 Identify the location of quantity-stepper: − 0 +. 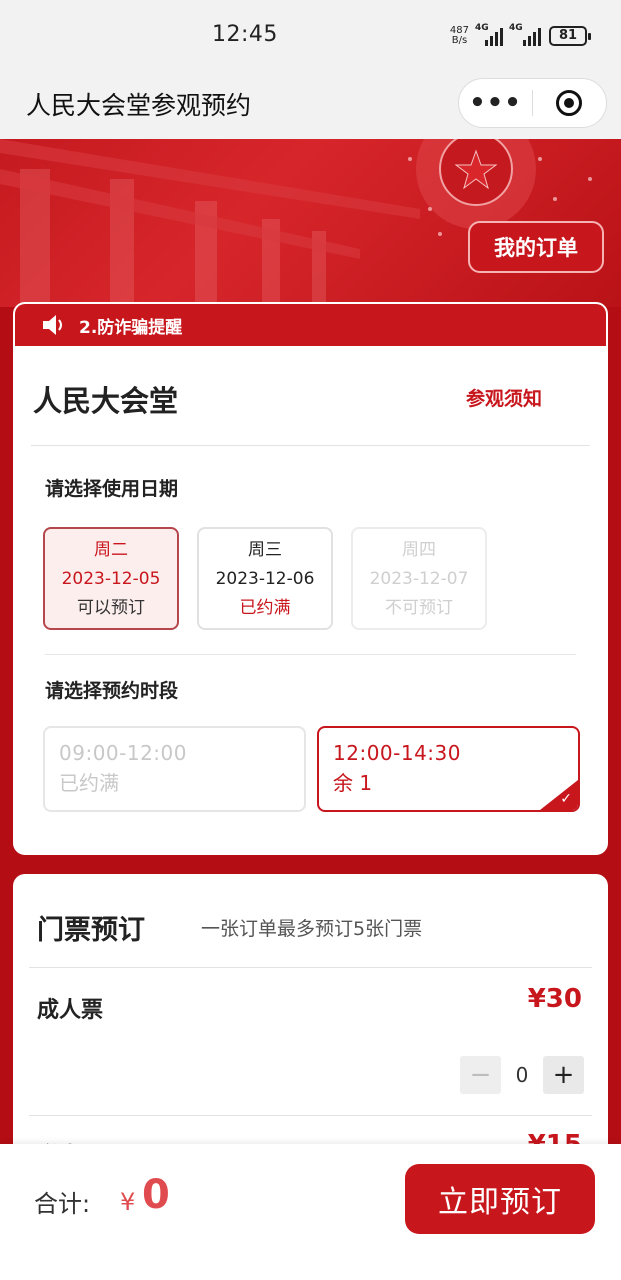
(522, 1075).